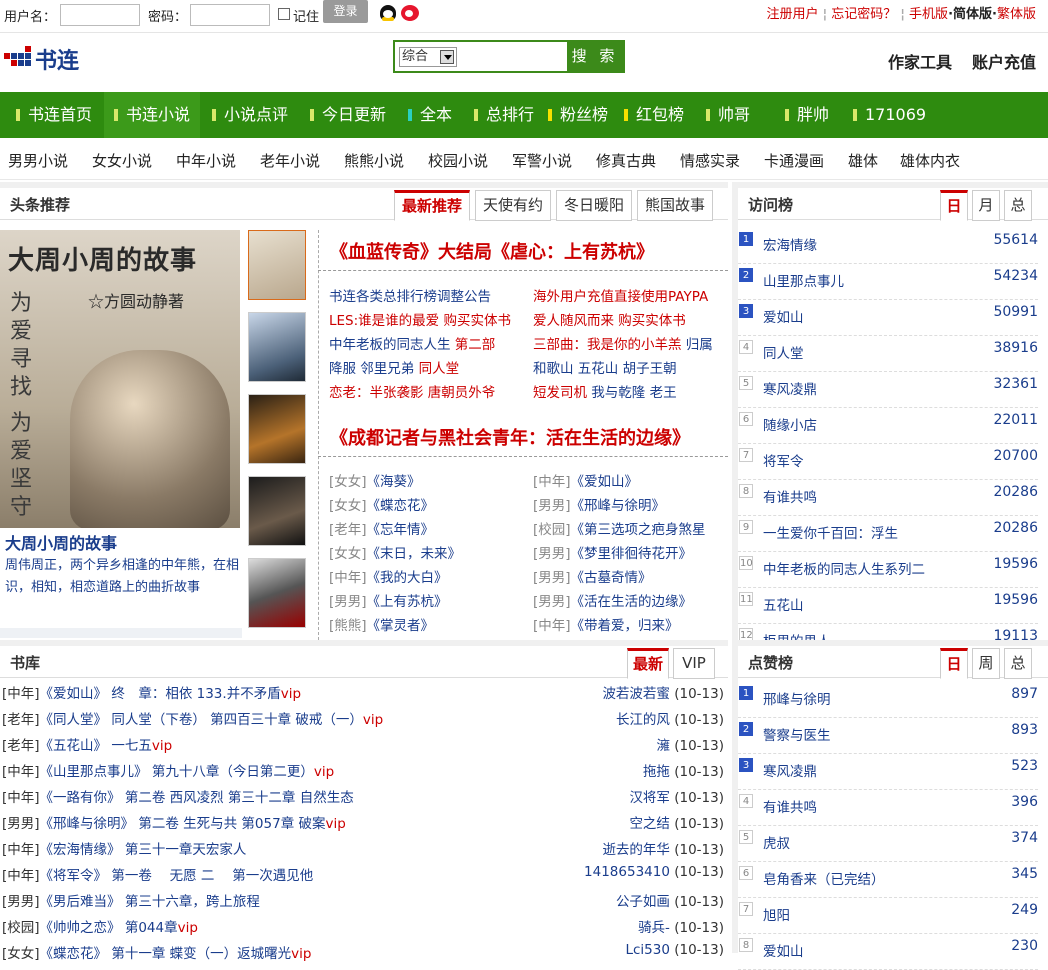 This screenshot has height=970, width=1048. Describe the element at coordinates (235, 720) in the screenshot. I see `row-chapter: 同人堂（下卷） 第四百三十章 破戒（一）` at that location.